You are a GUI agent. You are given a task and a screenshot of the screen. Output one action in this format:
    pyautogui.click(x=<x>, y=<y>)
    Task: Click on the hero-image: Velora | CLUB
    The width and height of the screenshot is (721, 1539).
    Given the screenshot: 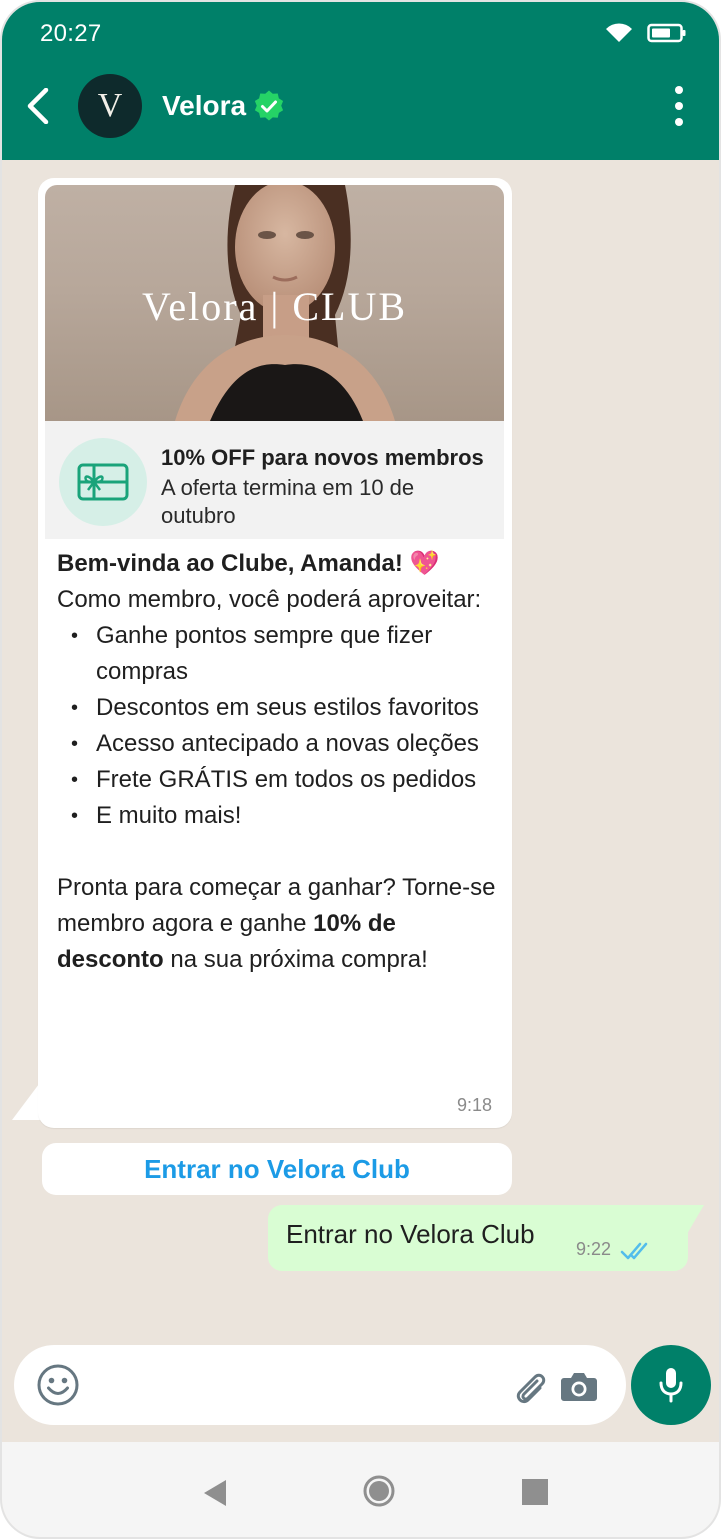 What is the action you would take?
    pyautogui.click(x=274, y=303)
    